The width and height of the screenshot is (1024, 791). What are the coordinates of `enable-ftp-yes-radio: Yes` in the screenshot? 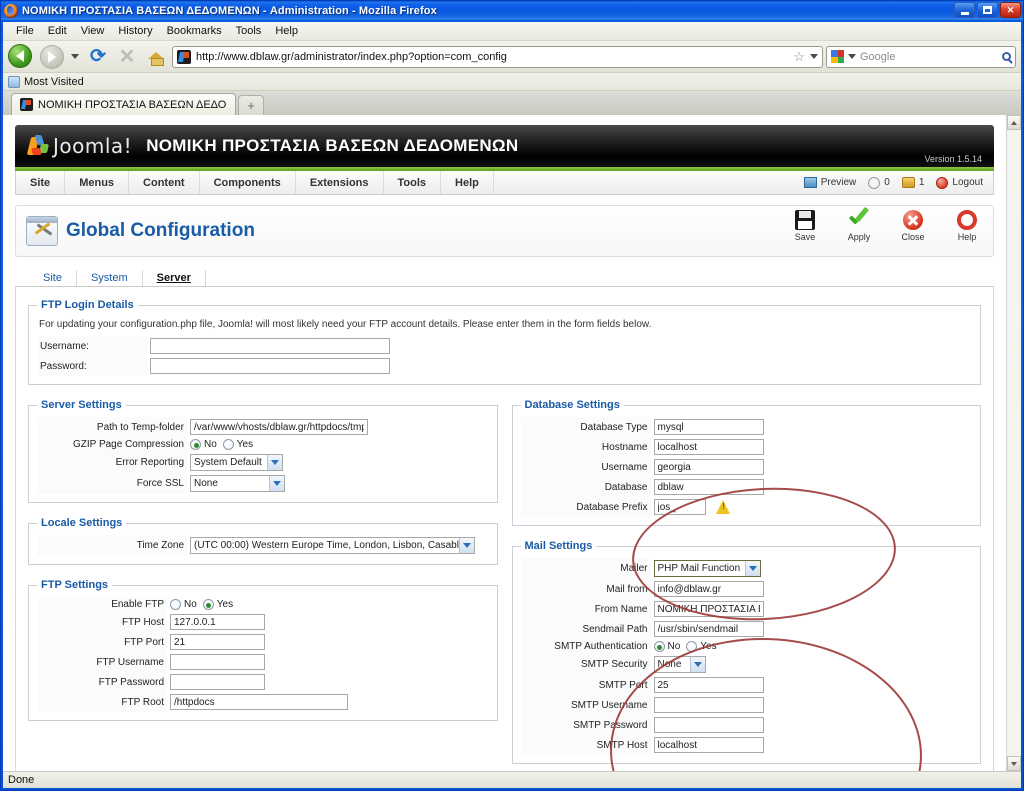 It's located at (217, 604).